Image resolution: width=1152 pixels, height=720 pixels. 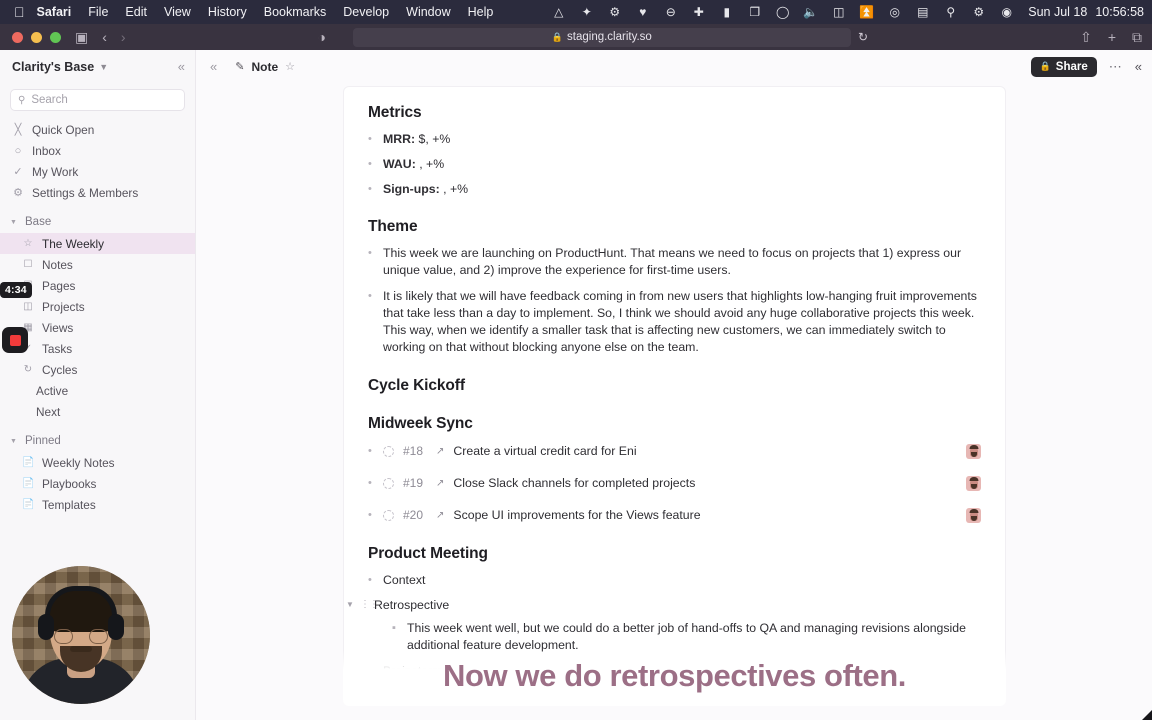 What do you see at coordinates (674, 139) in the screenshot?
I see `metric-row-mrr: • MRR: $, +%` at bounding box center [674, 139].